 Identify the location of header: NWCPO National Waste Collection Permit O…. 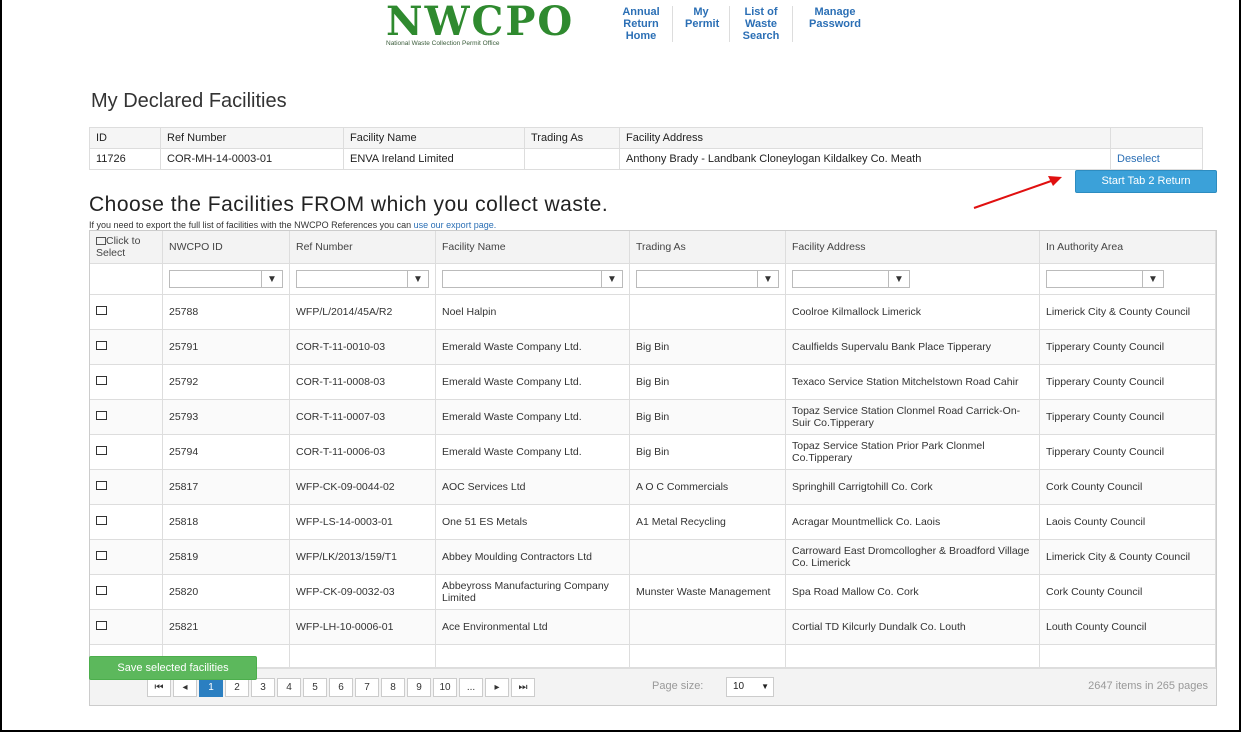
(620, 30).